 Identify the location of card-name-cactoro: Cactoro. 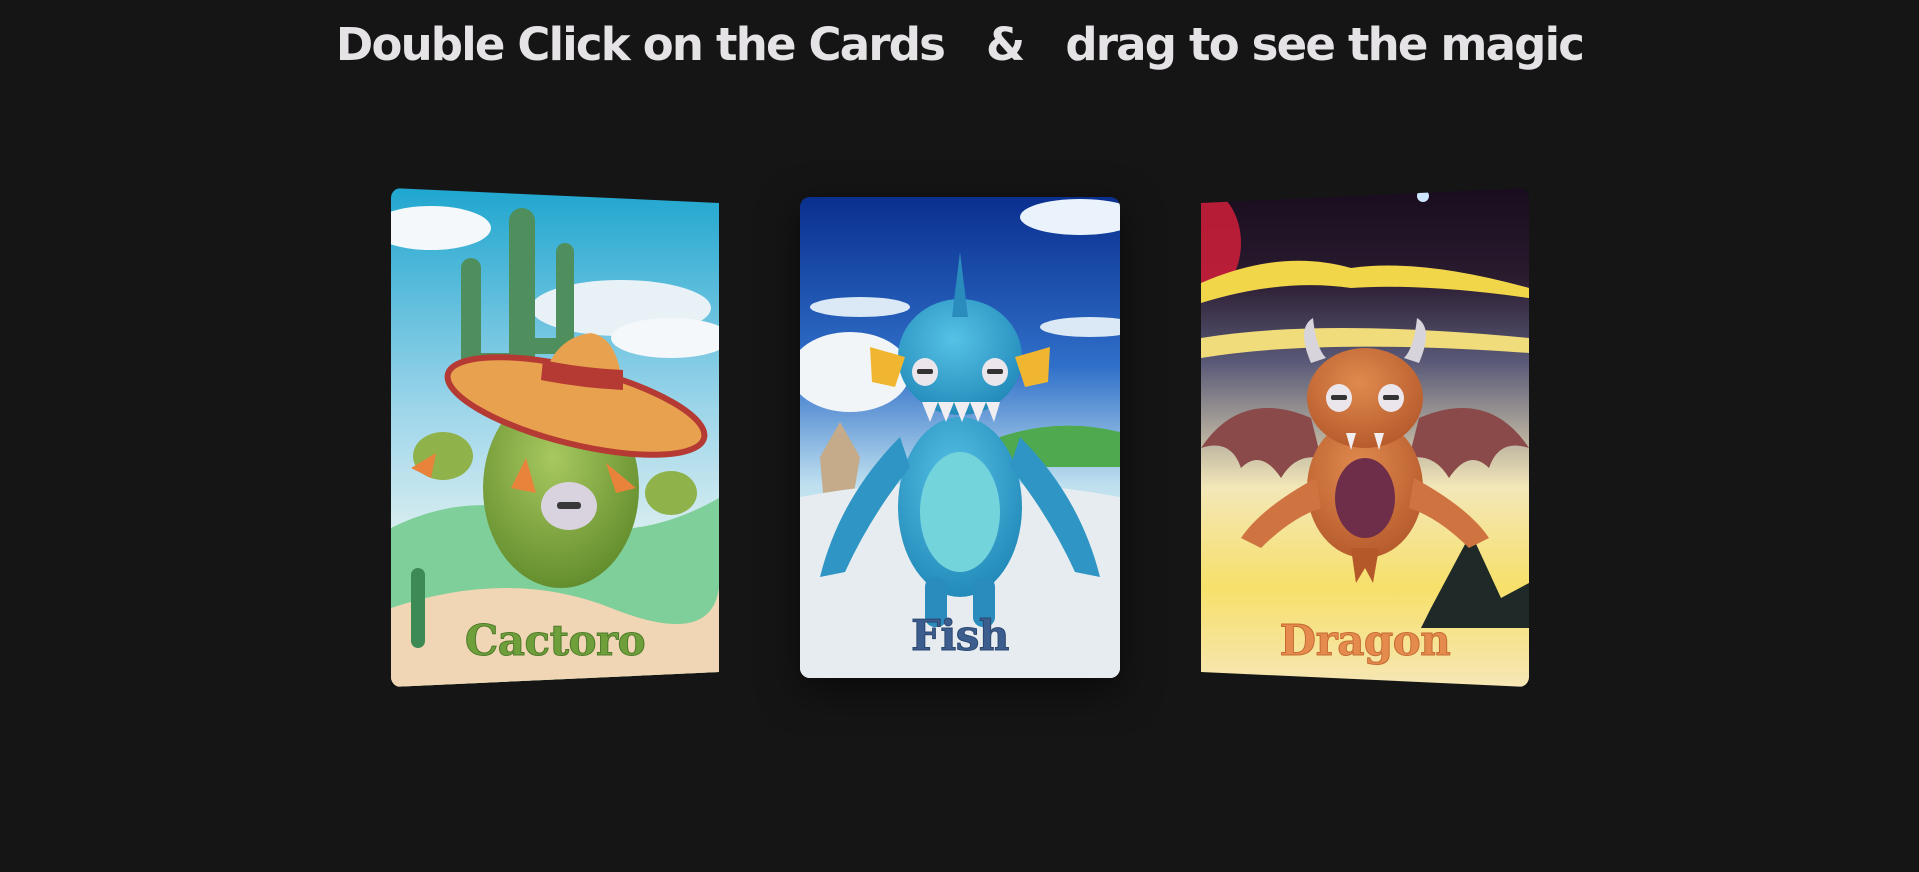
(555, 641).